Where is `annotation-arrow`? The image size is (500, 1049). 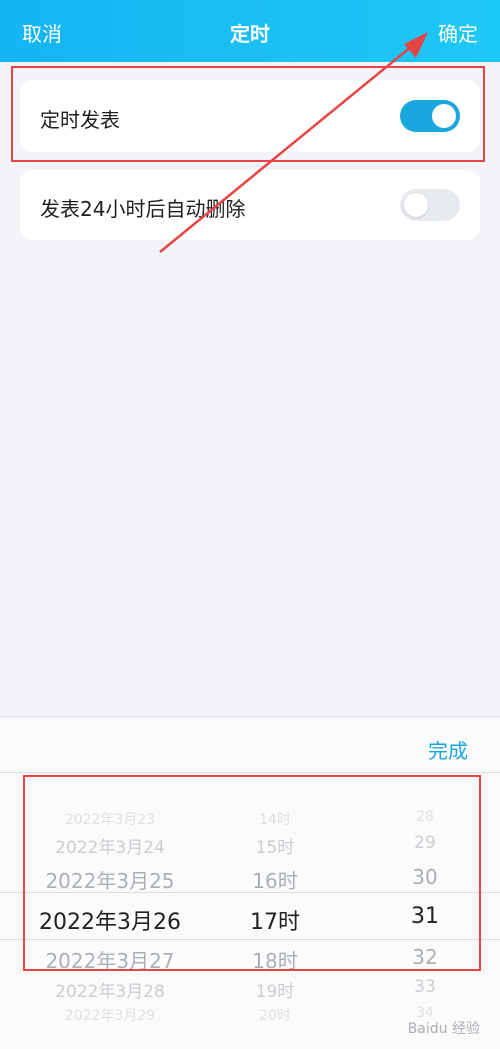 annotation-arrow is located at coordinates (293, 142).